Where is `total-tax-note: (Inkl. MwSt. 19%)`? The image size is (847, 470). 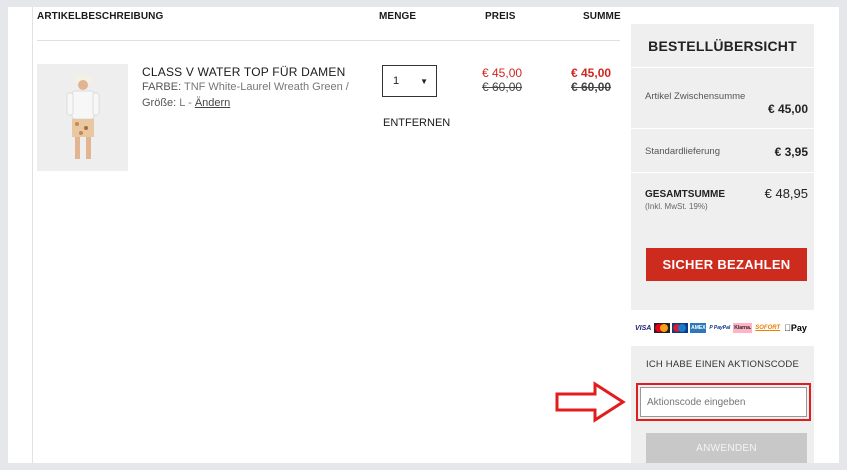 total-tax-note: (Inkl. MwSt. 19%) is located at coordinates (676, 206).